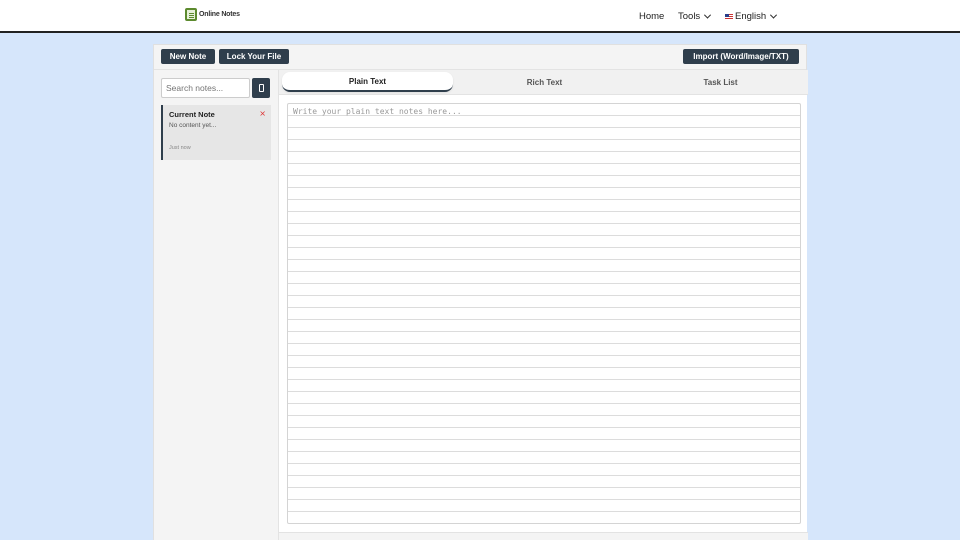 This screenshot has height=540, width=960. What do you see at coordinates (191, 14) in the screenshot?
I see `notebook-logo-icon` at bounding box center [191, 14].